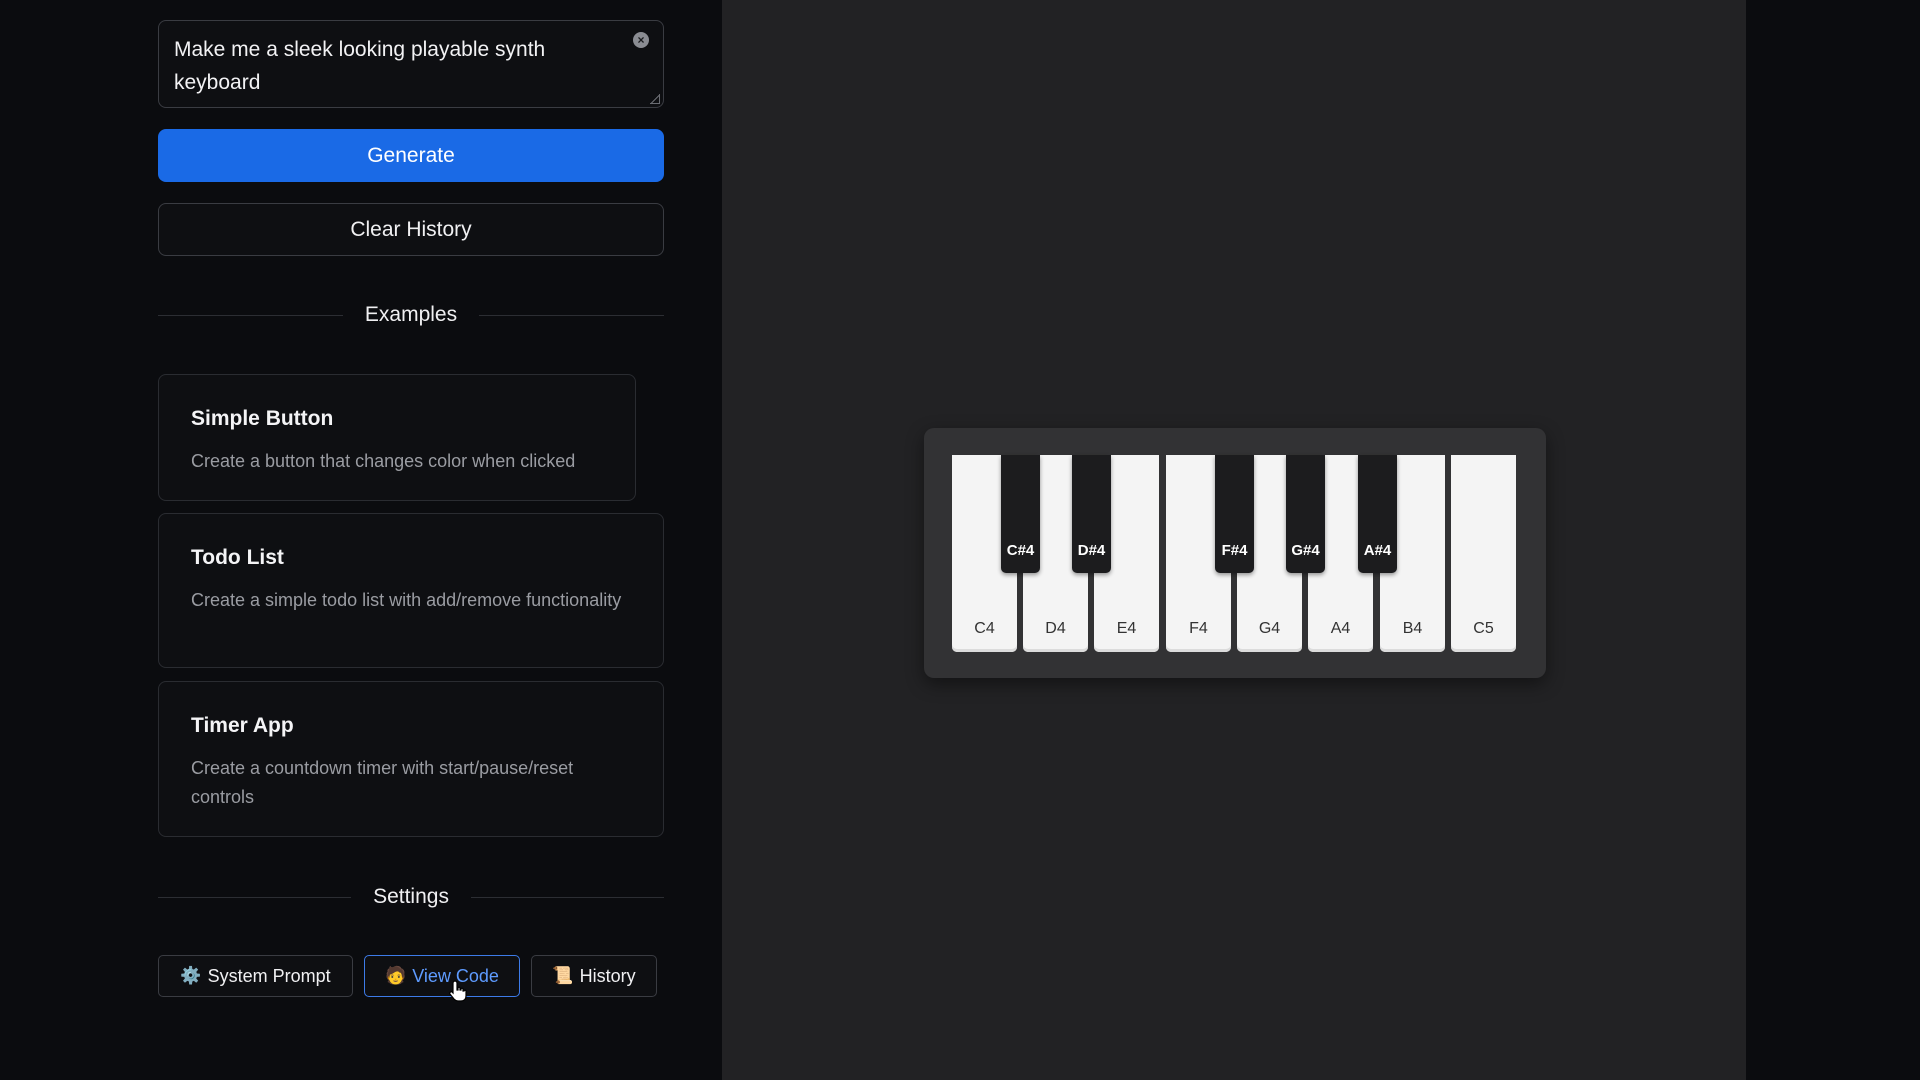 This screenshot has width=1920, height=1080. Describe the element at coordinates (242, 725) in the screenshot. I see `example-title: Timer App` at that location.